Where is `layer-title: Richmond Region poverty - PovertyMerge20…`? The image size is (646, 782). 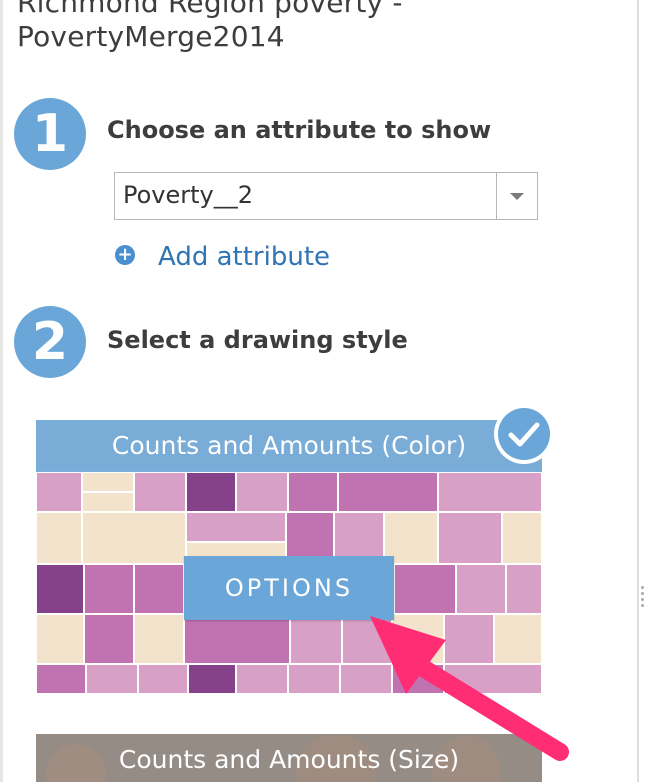 layer-title: Richmond Region poverty - PovertyMerge20… is located at coordinates (210, 26).